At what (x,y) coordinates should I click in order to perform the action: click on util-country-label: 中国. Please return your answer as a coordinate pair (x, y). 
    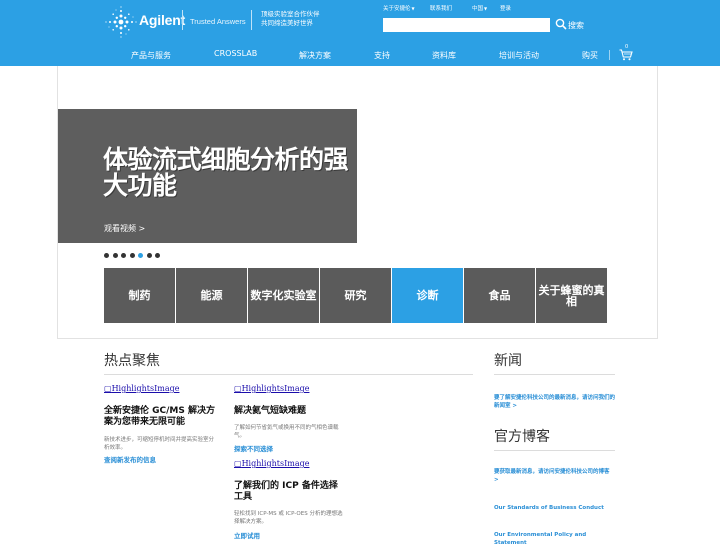
    Looking at the image, I should click on (478, 9).